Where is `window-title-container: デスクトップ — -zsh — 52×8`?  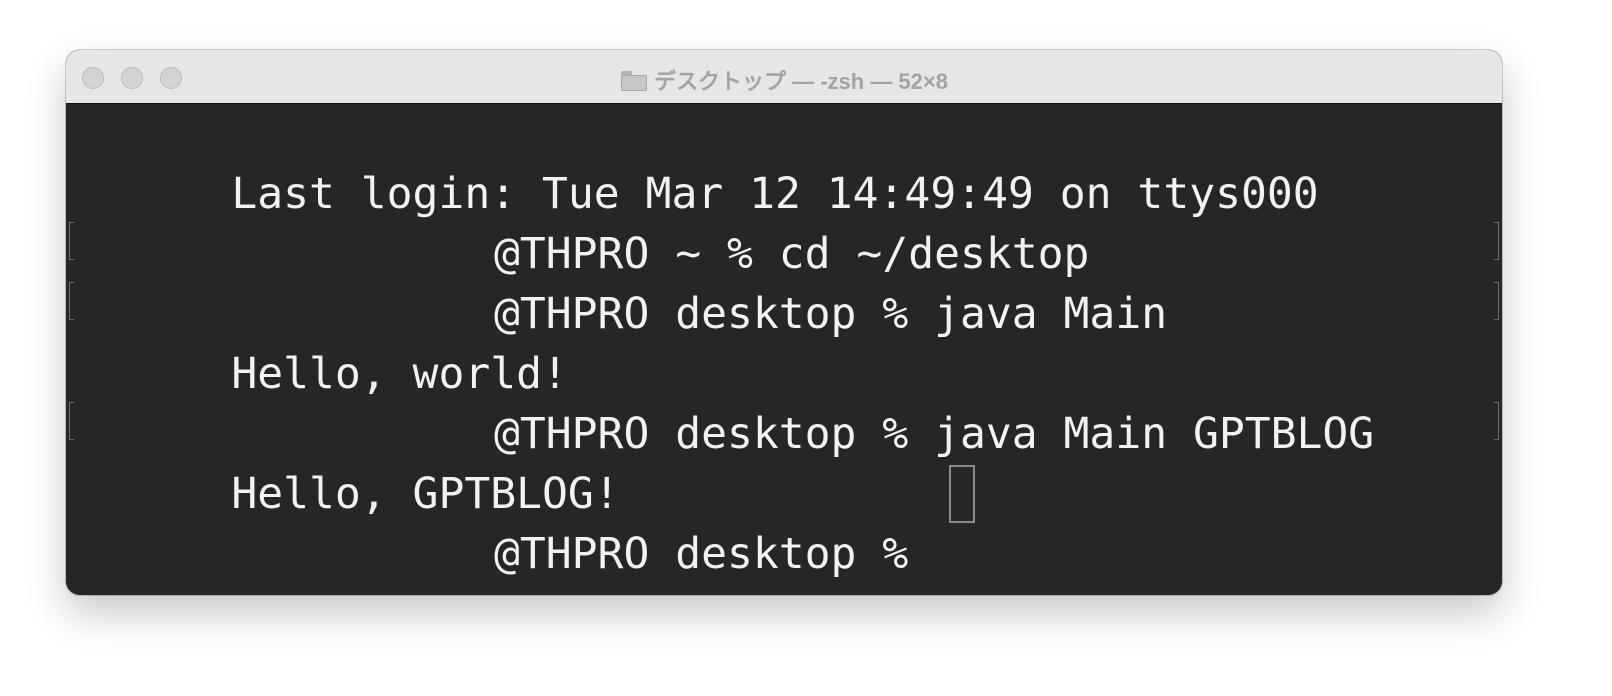 window-title-container: デスクトップ — -zsh — 52×8 is located at coordinates (784, 80).